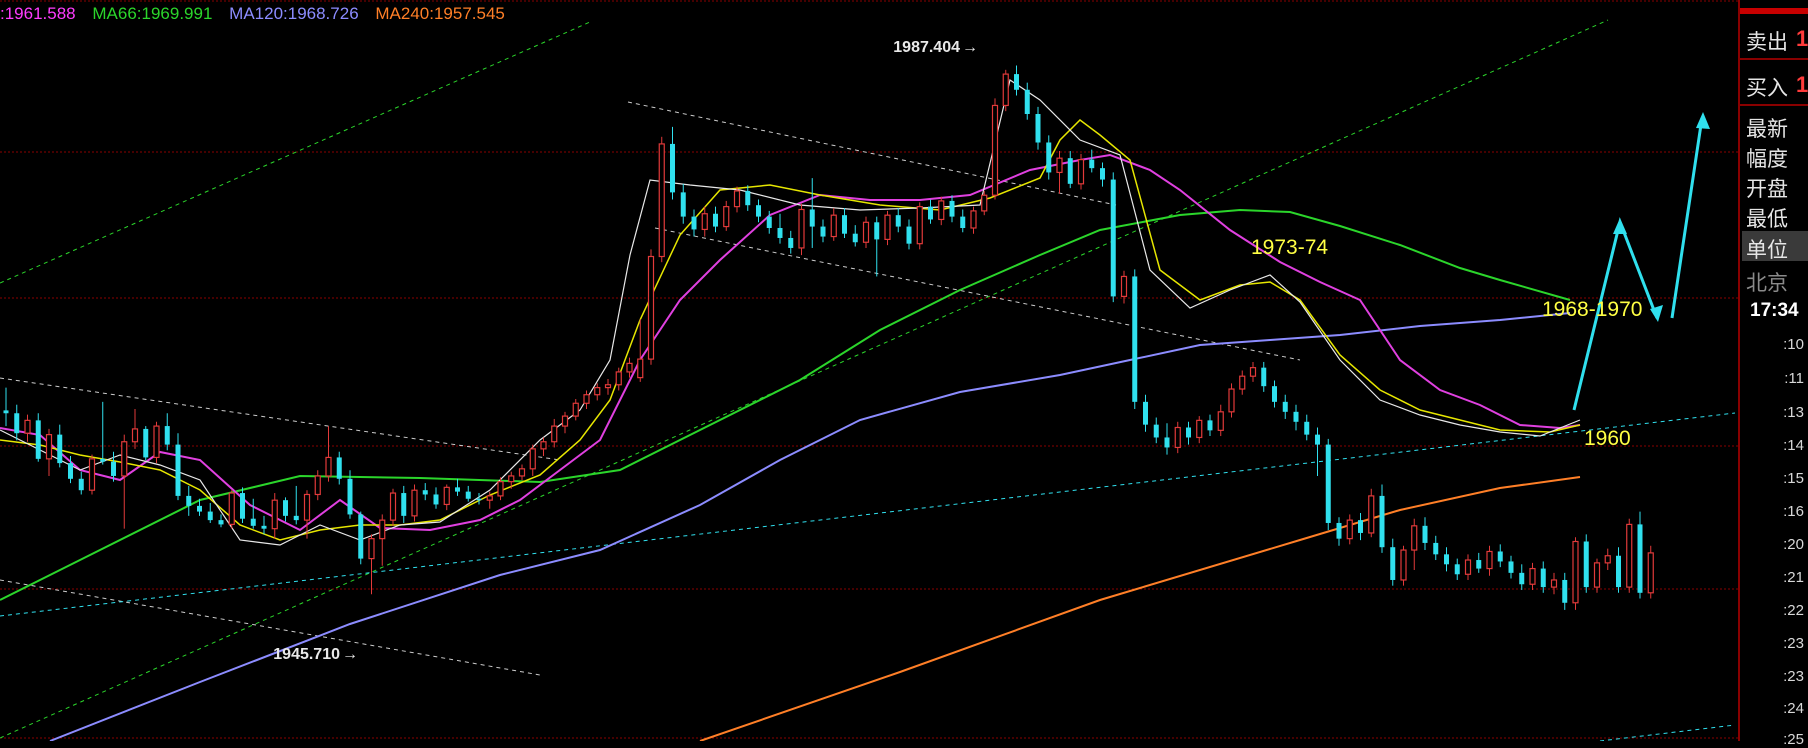 Image resolution: width=1808 pixels, height=748 pixels. I want to click on unit-label: 单位, so click(1767, 249).